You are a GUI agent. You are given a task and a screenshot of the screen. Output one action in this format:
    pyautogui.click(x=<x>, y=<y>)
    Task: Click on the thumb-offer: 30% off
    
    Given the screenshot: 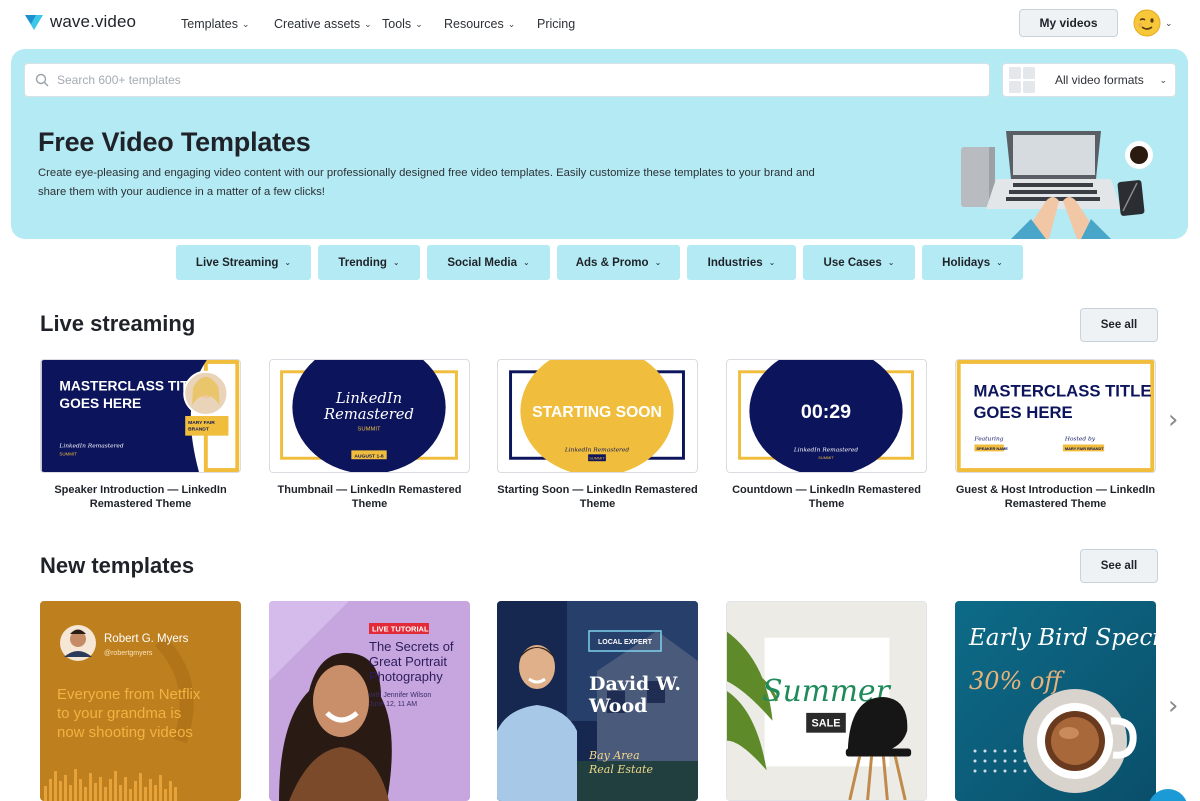 What is the action you would take?
    pyautogui.click(x=1017, y=681)
    